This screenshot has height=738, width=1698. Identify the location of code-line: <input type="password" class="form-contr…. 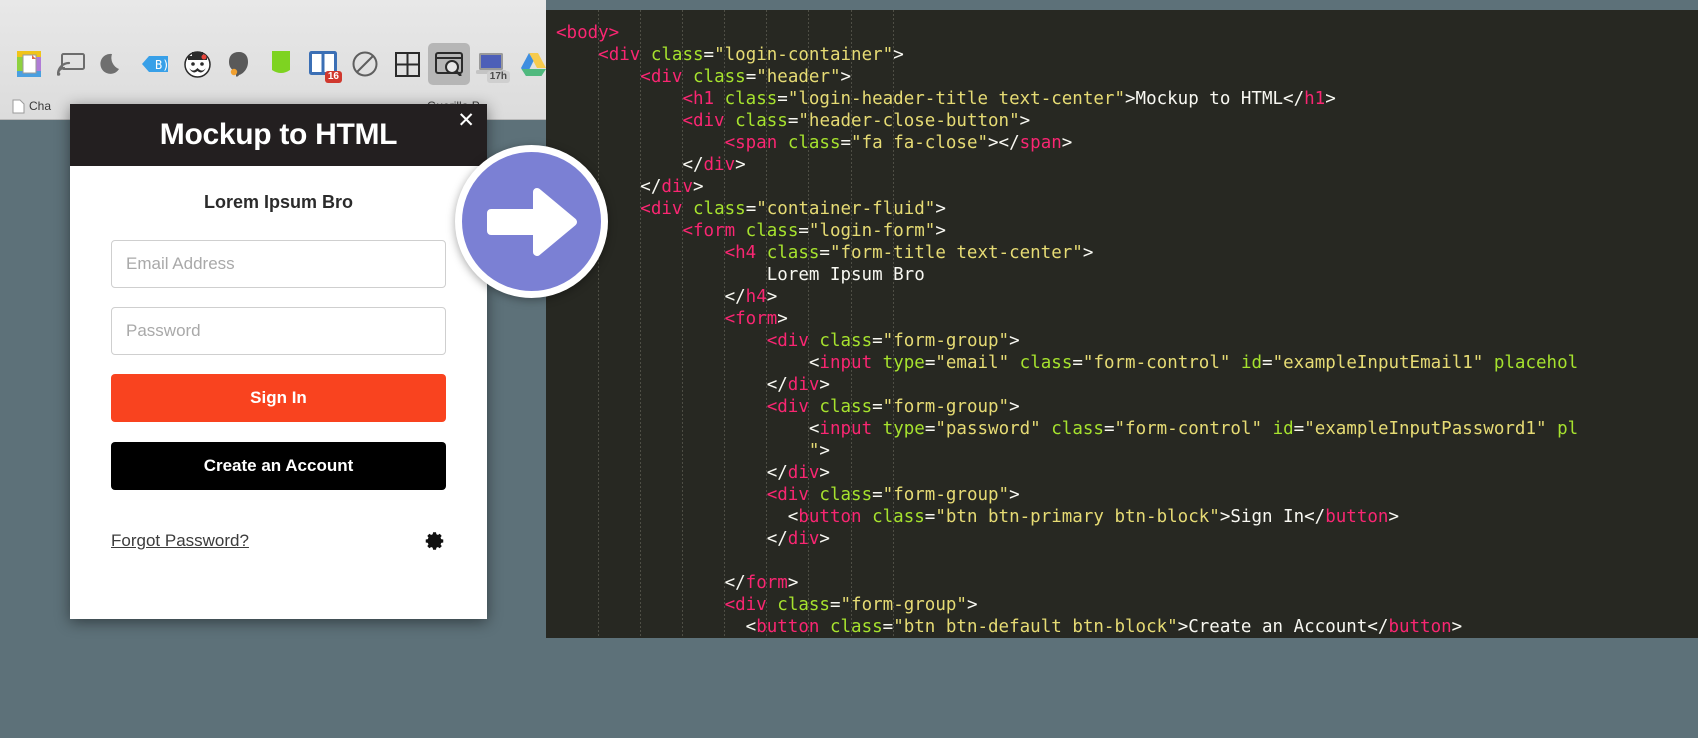
(1193, 429).